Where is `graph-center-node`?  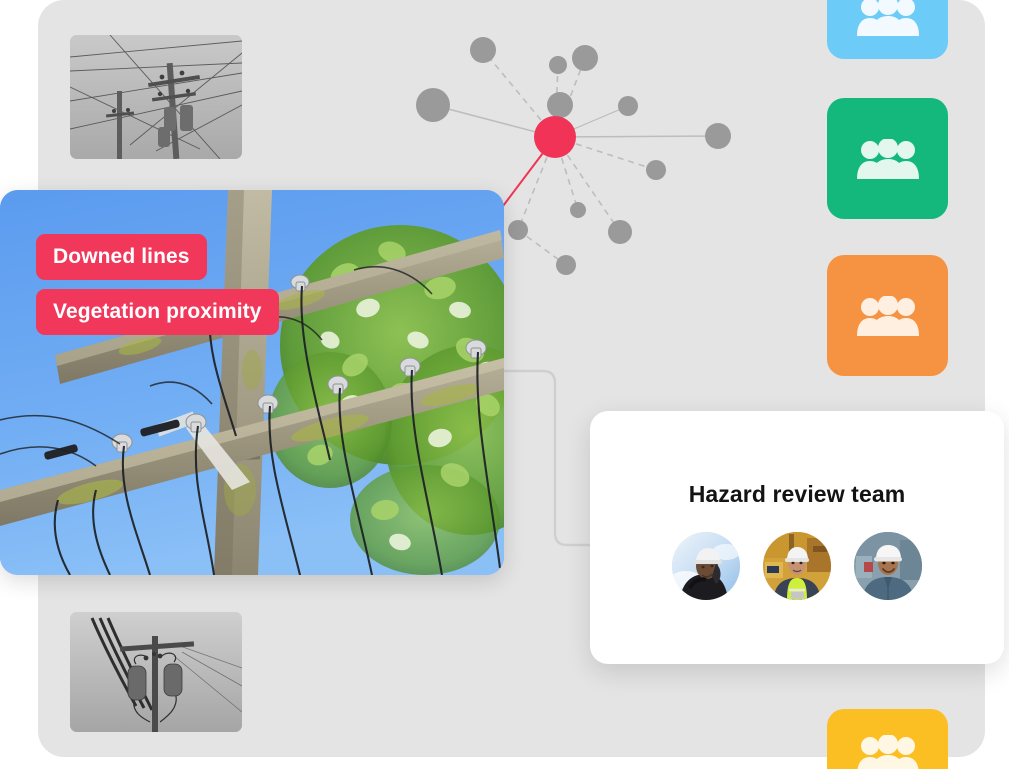 graph-center-node is located at coordinates (555, 137).